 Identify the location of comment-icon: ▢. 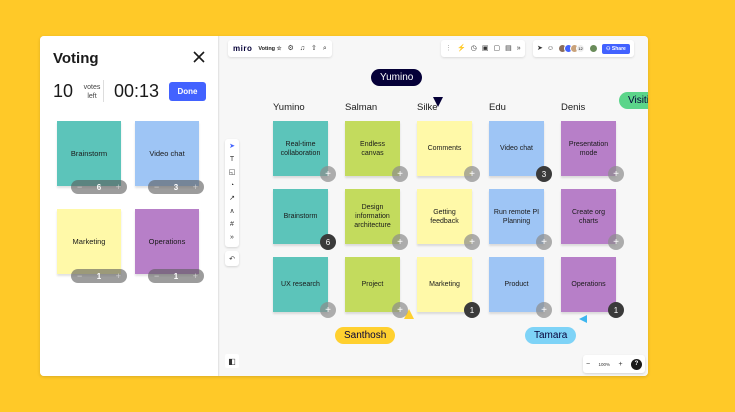
(496, 48).